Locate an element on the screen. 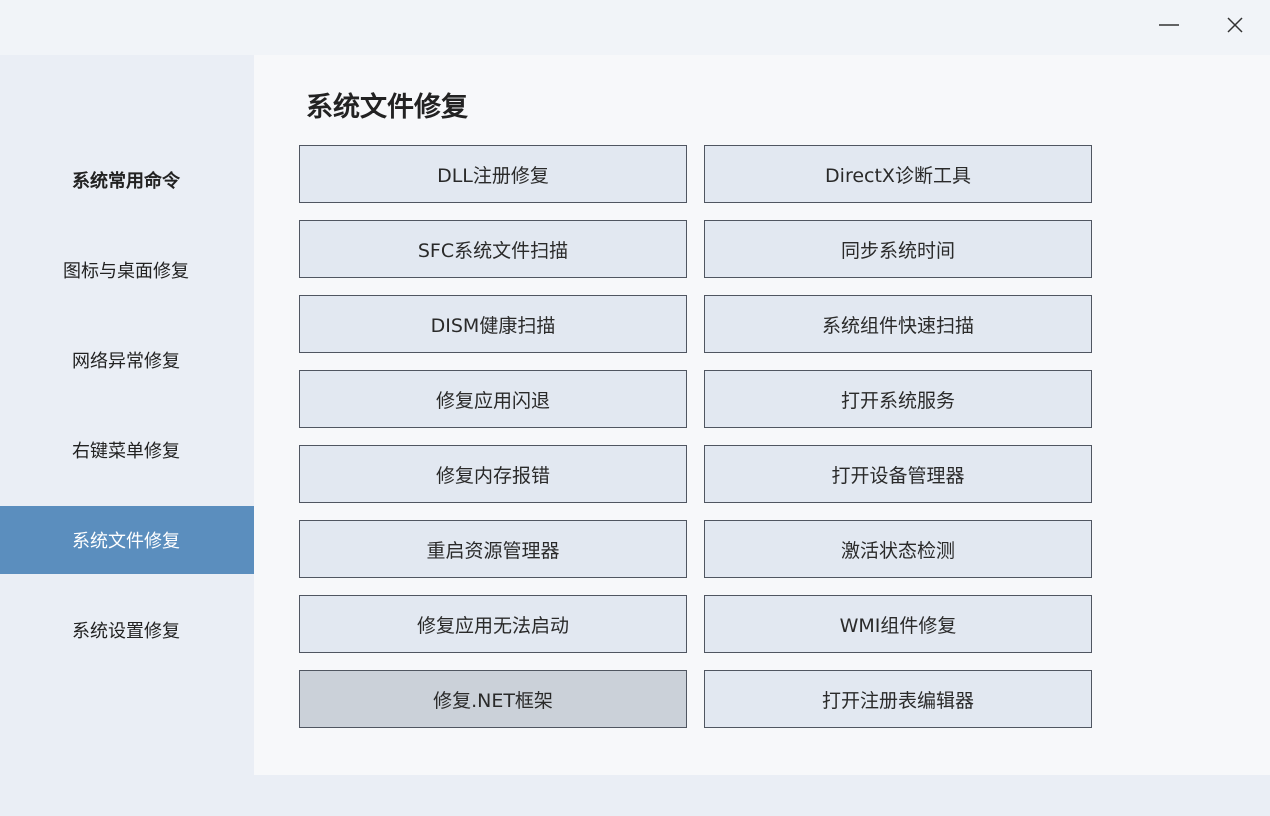 This screenshot has width=1270, height=816. minimize-icon is located at coordinates (1169, 25).